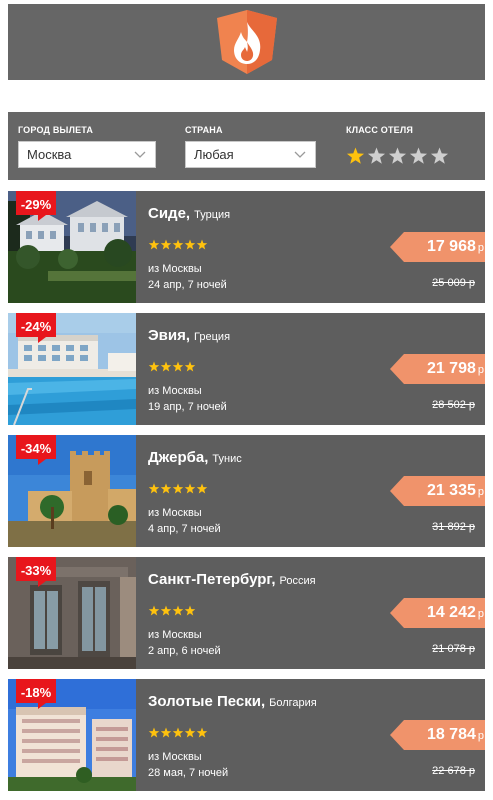 The width and height of the screenshot is (493, 800). What do you see at coordinates (453, 527) in the screenshot?
I see `old-price: 31 892 р` at bounding box center [453, 527].